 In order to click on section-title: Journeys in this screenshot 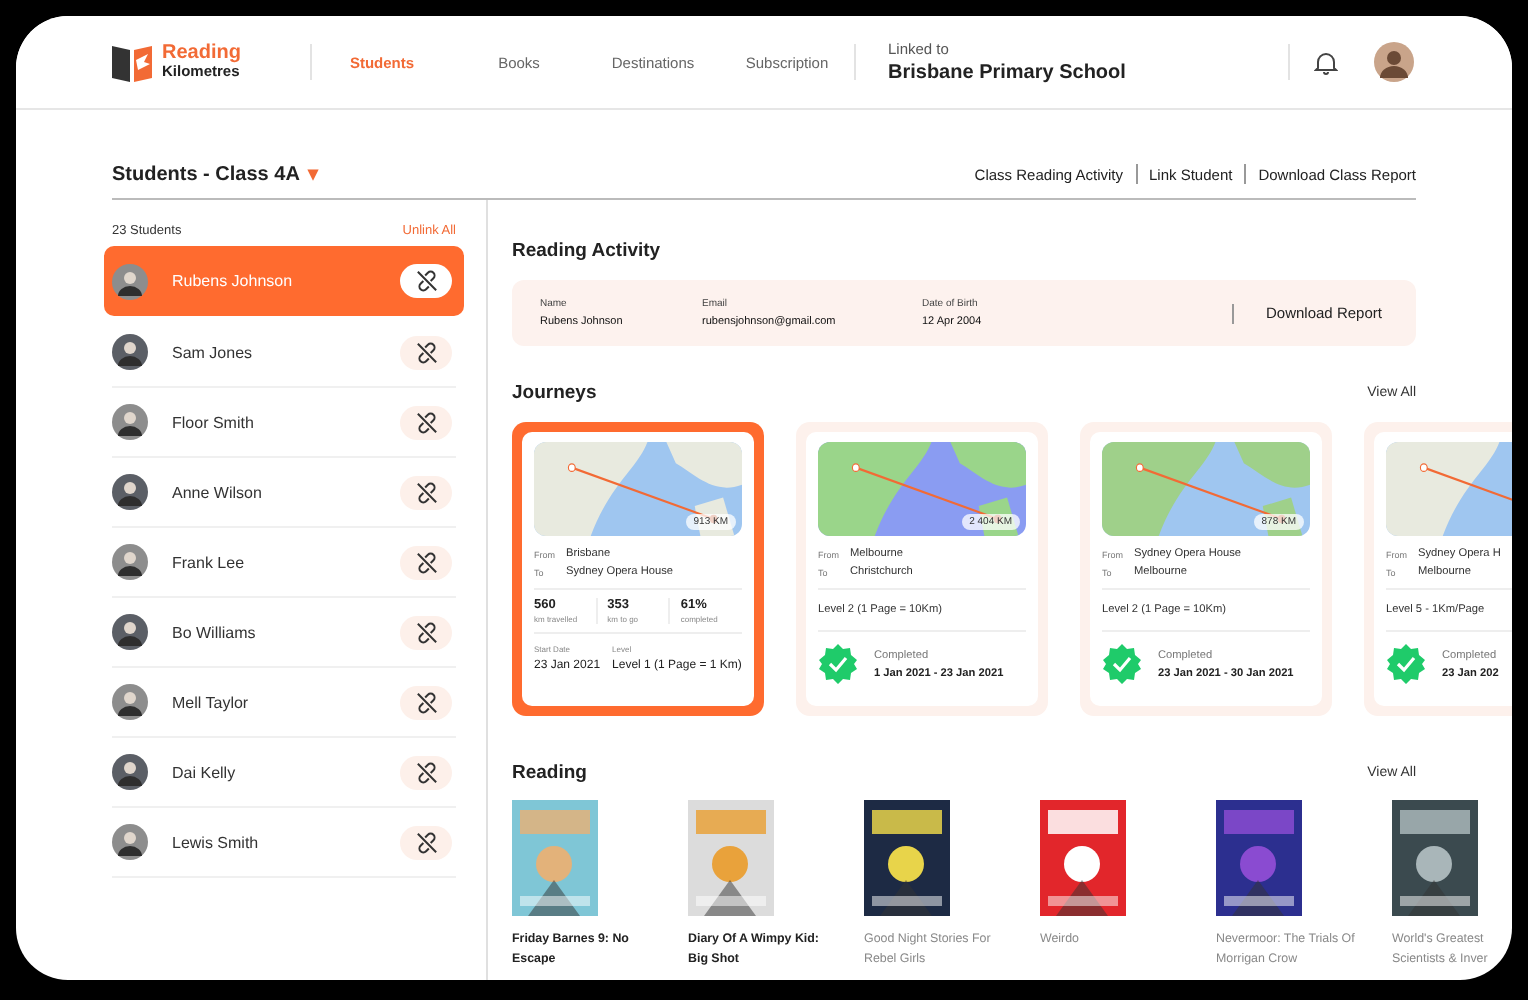, I will do `click(554, 393)`.